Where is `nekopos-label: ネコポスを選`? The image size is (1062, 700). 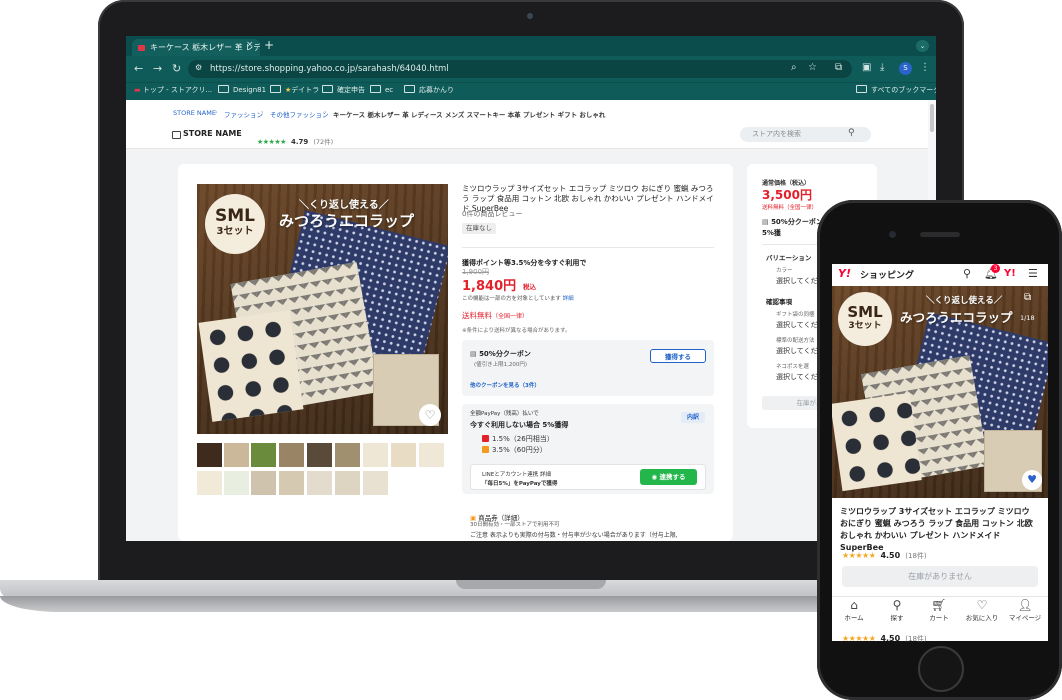 nekopos-label: ネコポスを選 is located at coordinates (792, 367).